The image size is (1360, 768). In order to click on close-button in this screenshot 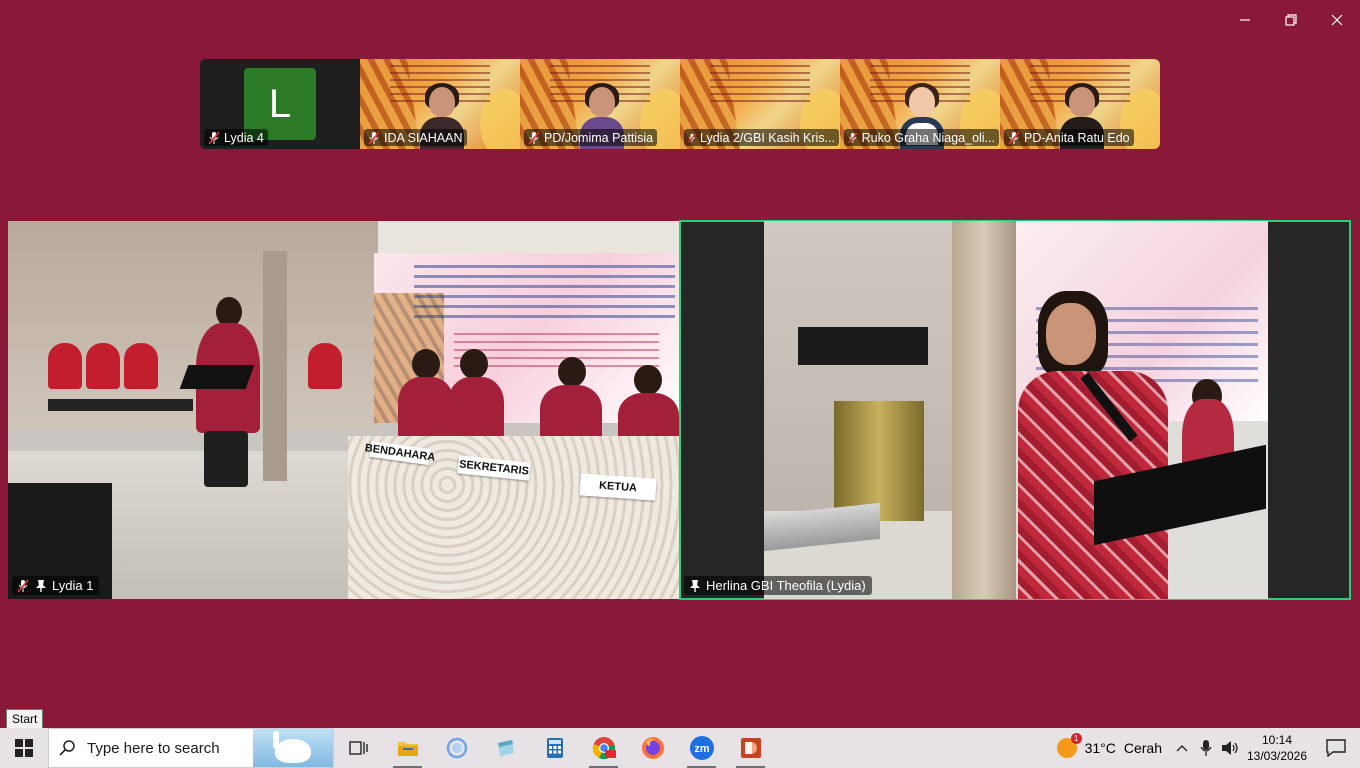, I will do `click(1337, 20)`.